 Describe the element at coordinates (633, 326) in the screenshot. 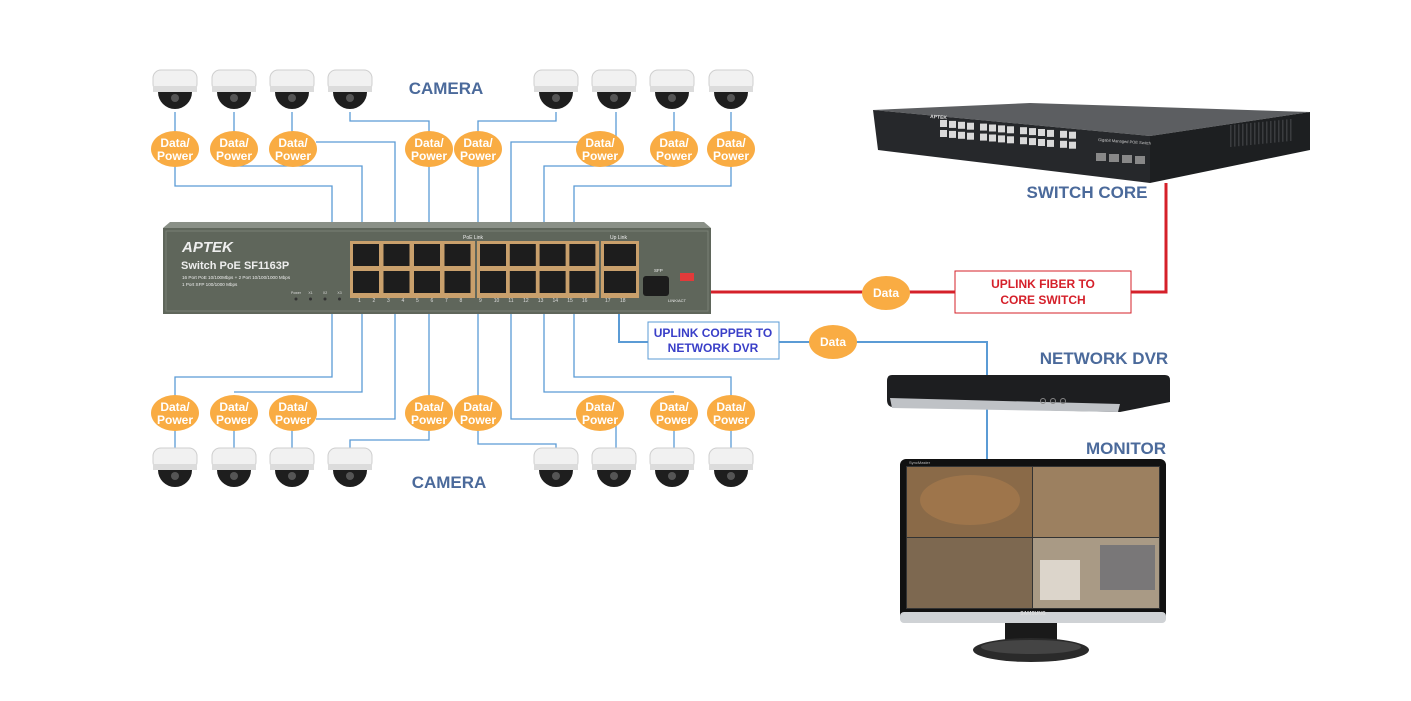

I see `copper-uplink-line` at that location.